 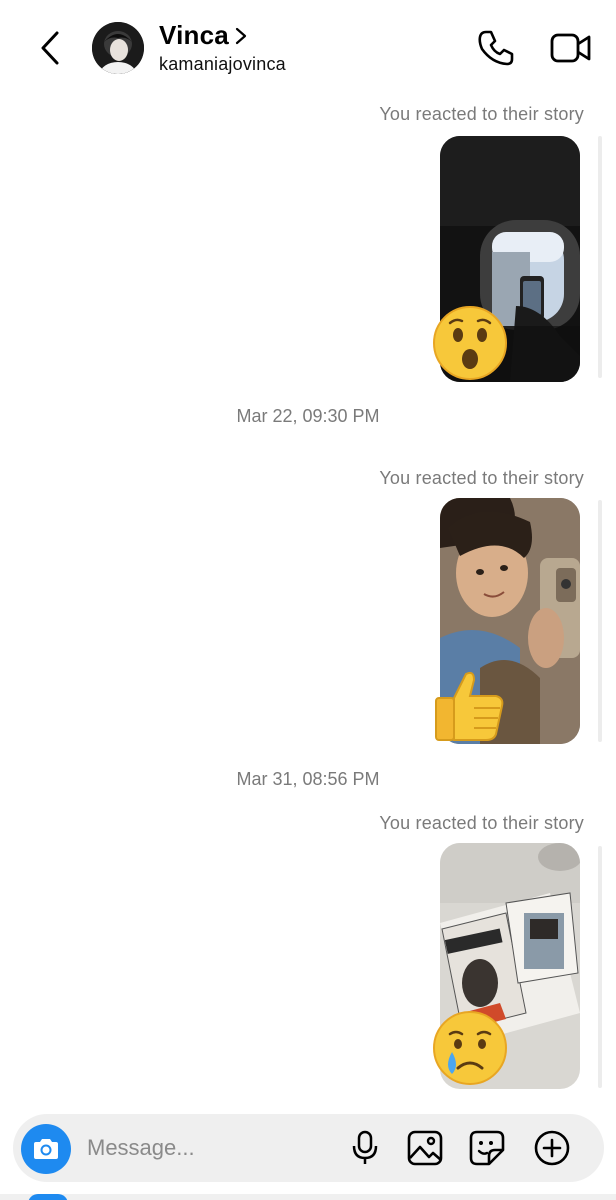 What do you see at coordinates (194, 35) in the screenshot?
I see `contact-name: Vinca` at bounding box center [194, 35].